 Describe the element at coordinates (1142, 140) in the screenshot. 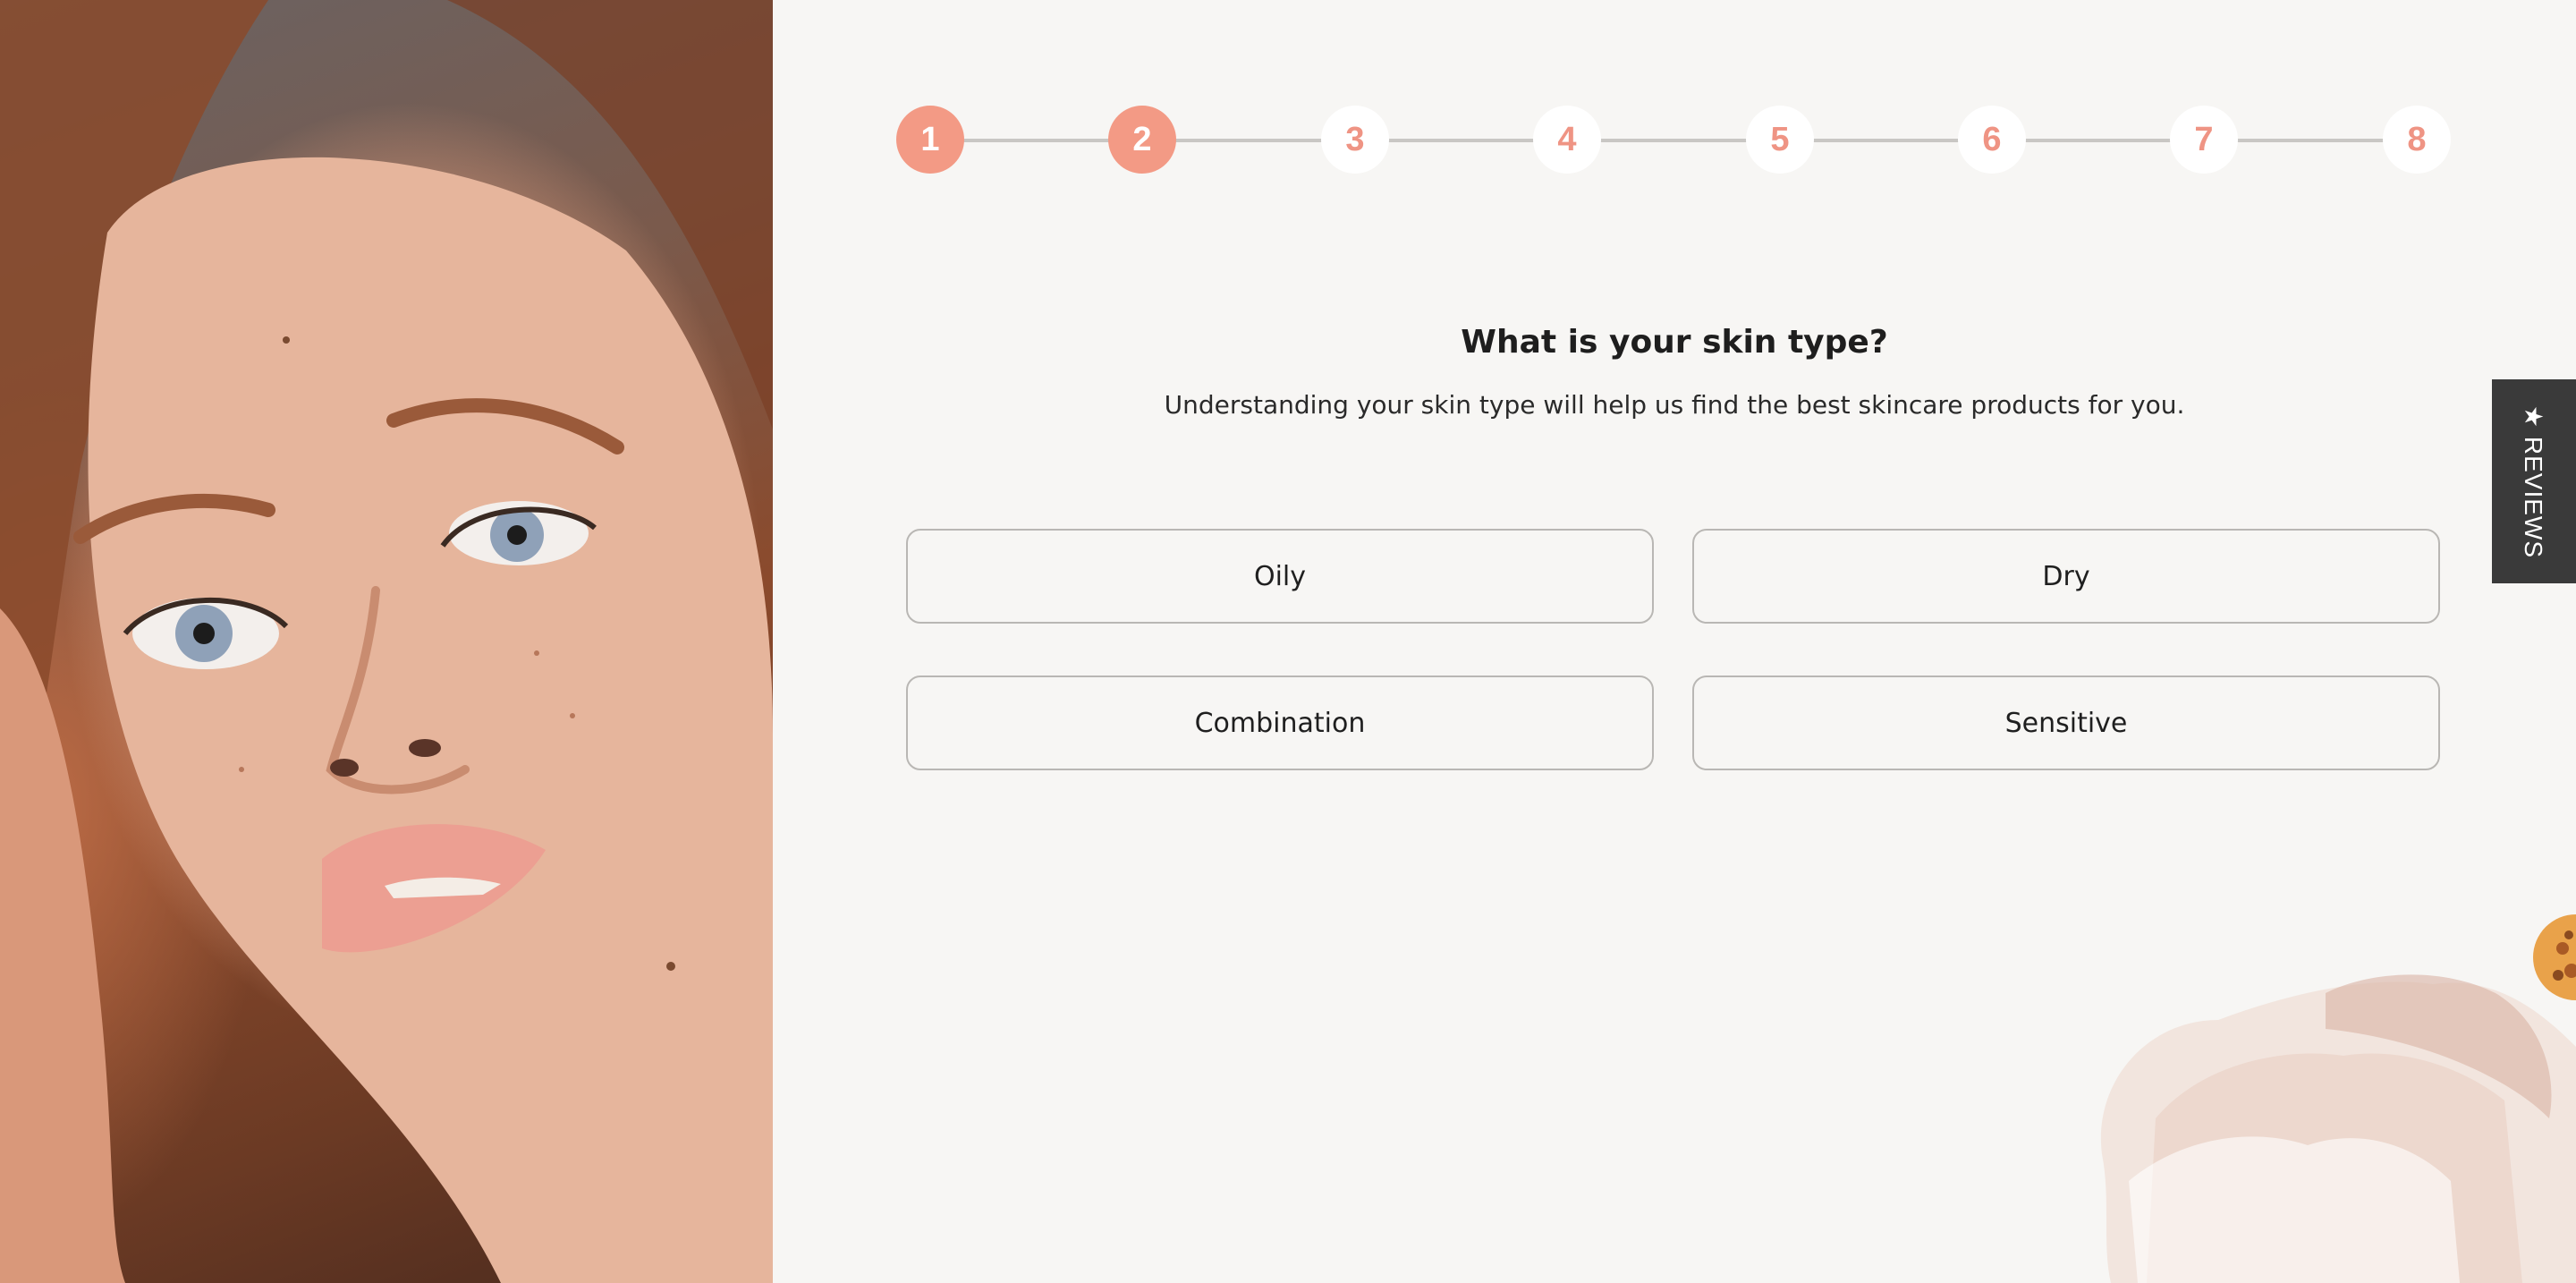

I see `step-2: 2` at that location.